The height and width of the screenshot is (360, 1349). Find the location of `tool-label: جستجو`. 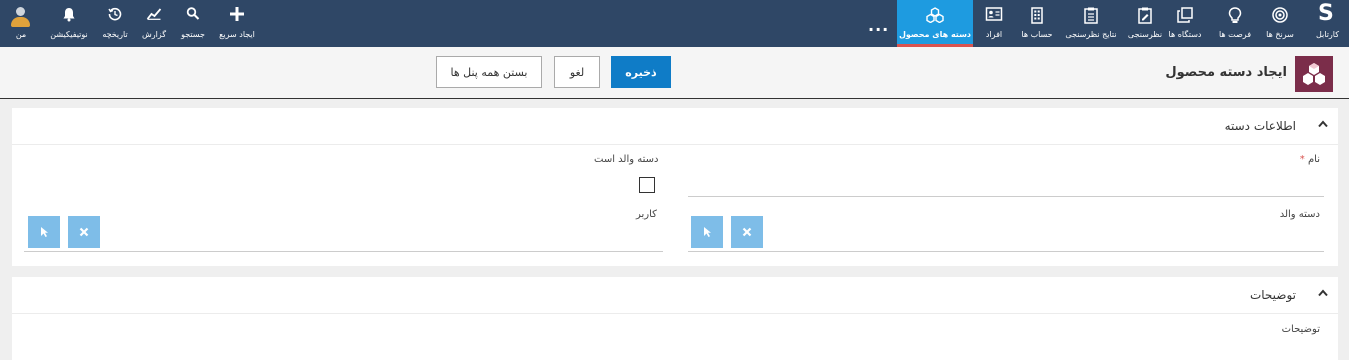

tool-label: جستجو is located at coordinates (193, 34).